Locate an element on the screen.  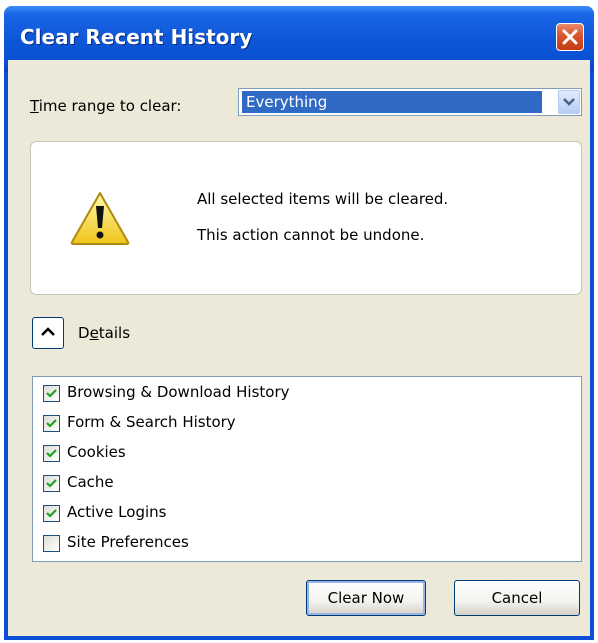
warning-line-2: This action cannot be undone. is located at coordinates (311, 235).